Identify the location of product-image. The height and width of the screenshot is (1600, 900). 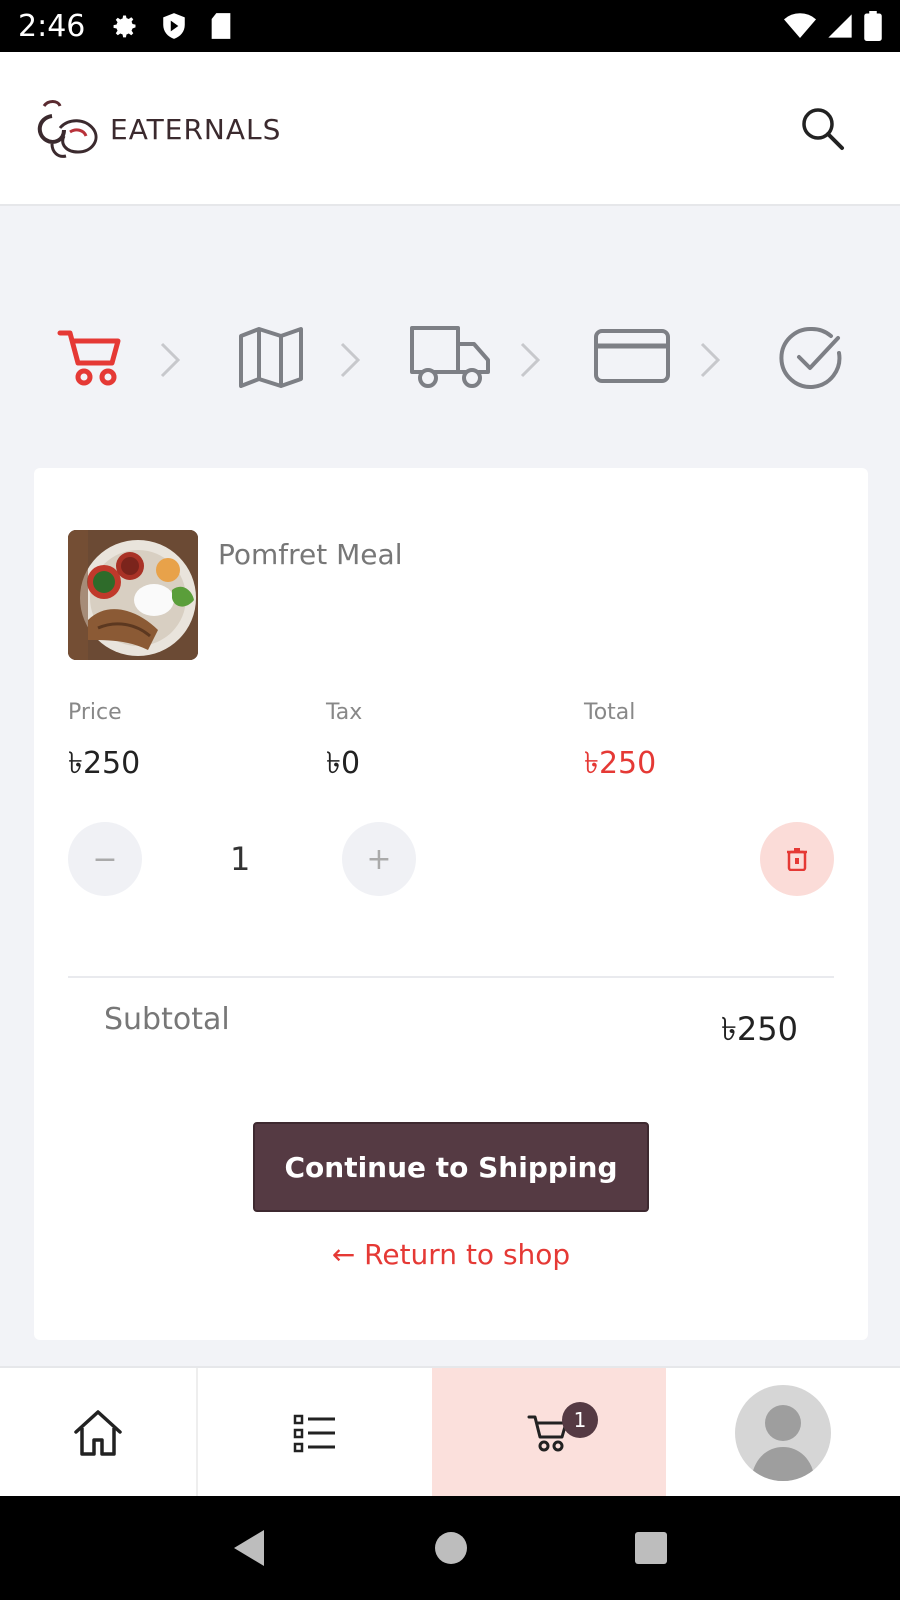
(133, 595).